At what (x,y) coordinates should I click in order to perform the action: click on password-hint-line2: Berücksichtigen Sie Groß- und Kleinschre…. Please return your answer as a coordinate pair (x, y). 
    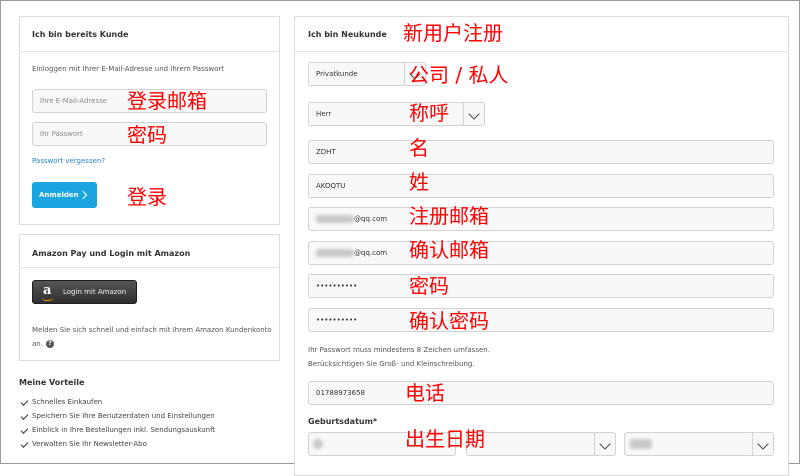
    Looking at the image, I should click on (391, 364).